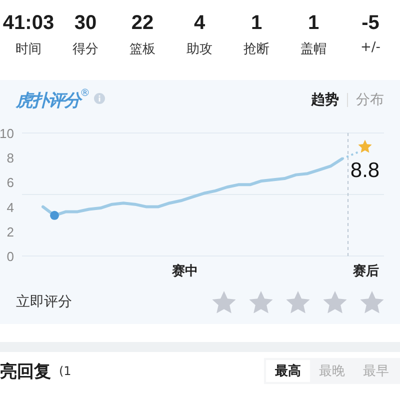 This screenshot has height=400, width=400. I want to click on reply-count: (1, so click(65, 371).